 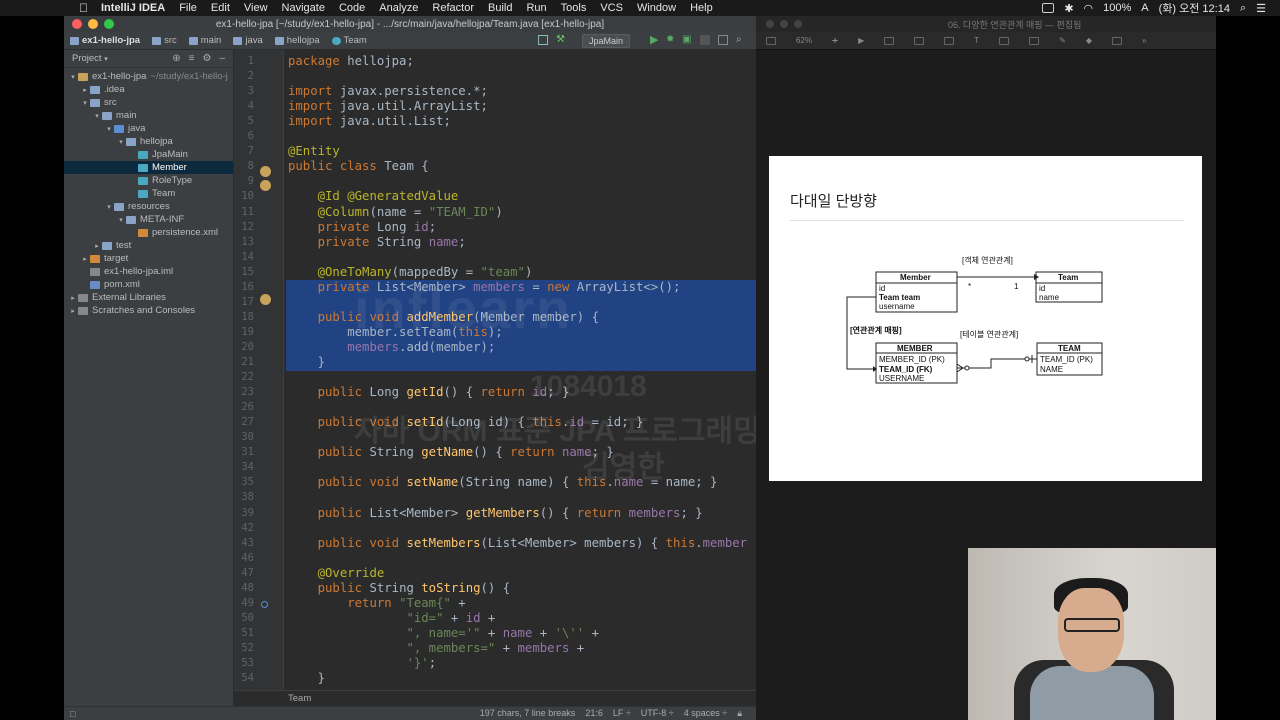 I want to click on chart-icon, so click(x=949, y=40).